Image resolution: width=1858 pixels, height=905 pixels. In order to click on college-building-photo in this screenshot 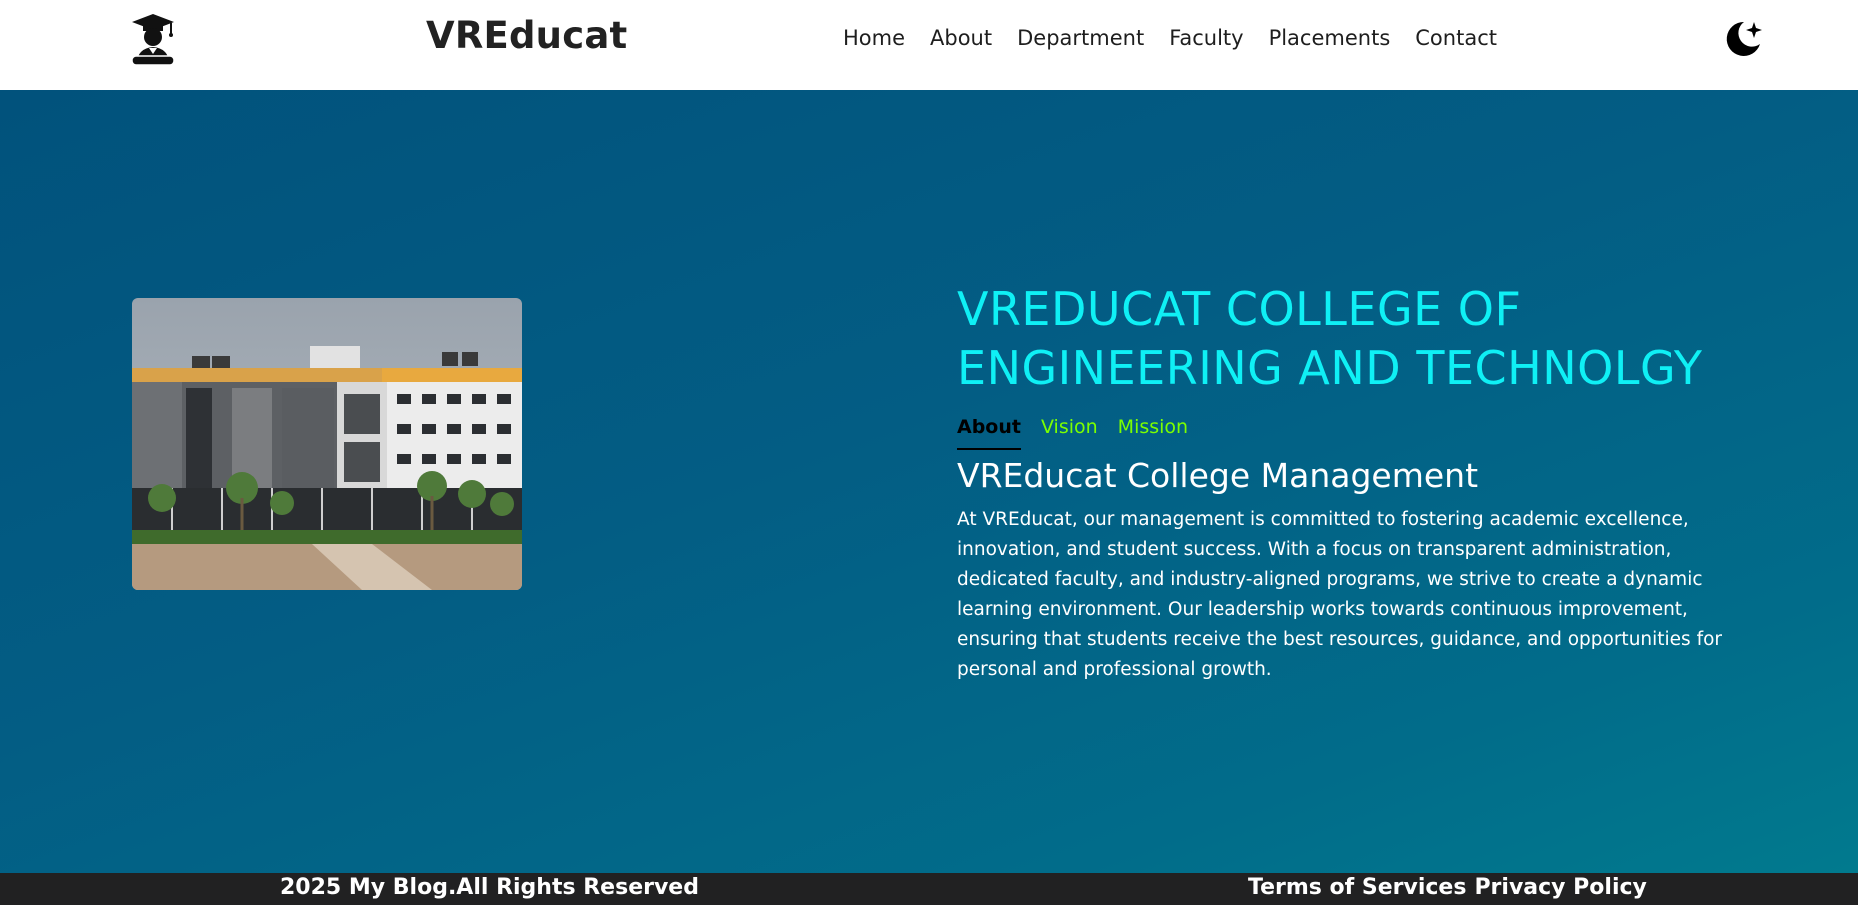, I will do `click(327, 444)`.